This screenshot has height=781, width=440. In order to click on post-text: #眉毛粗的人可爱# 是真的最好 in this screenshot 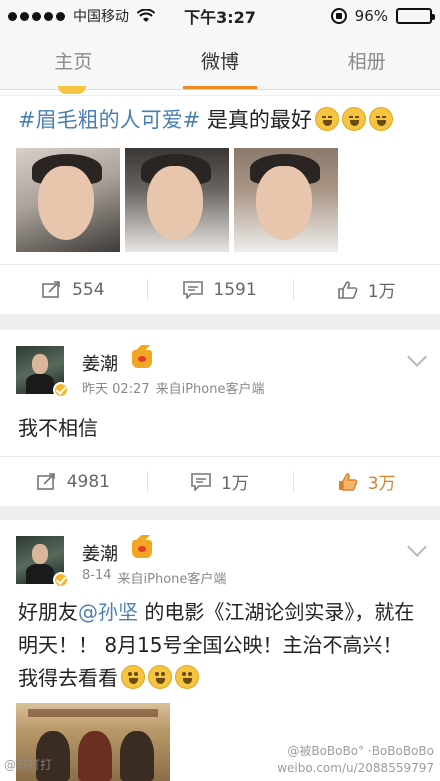, I will do `click(220, 116)`.